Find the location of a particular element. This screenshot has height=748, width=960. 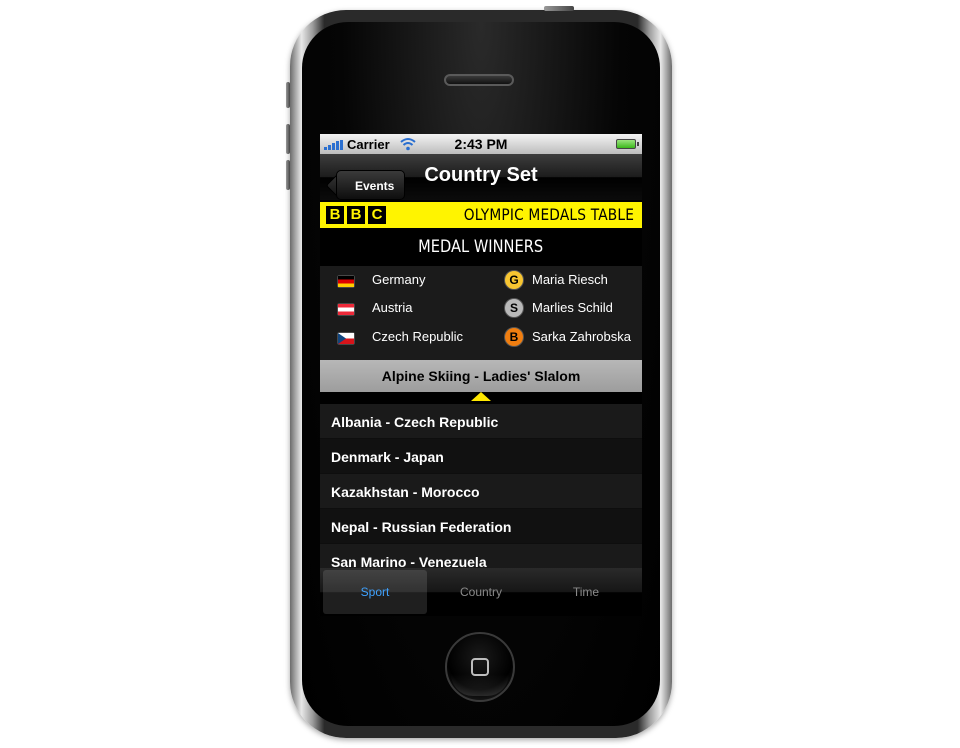

list-item: San Marino - Venezuela is located at coordinates (481, 557).